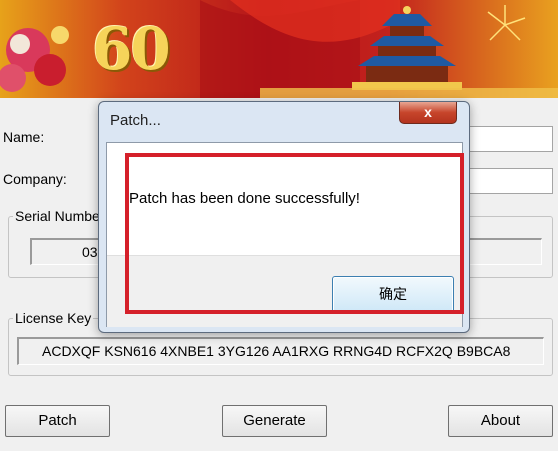 The width and height of the screenshot is (558, 451). I want to click on generate-button: Generate, so click(274, 421).